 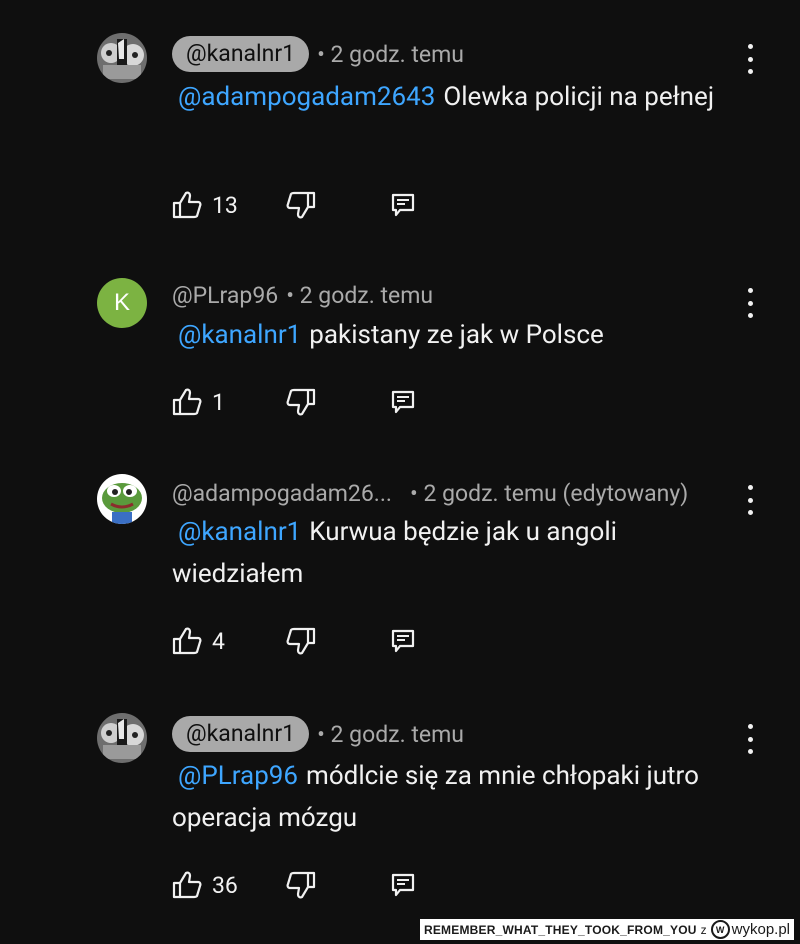 I want to click on mention-link: @adampogadam2643, so click(x=306, y=97).